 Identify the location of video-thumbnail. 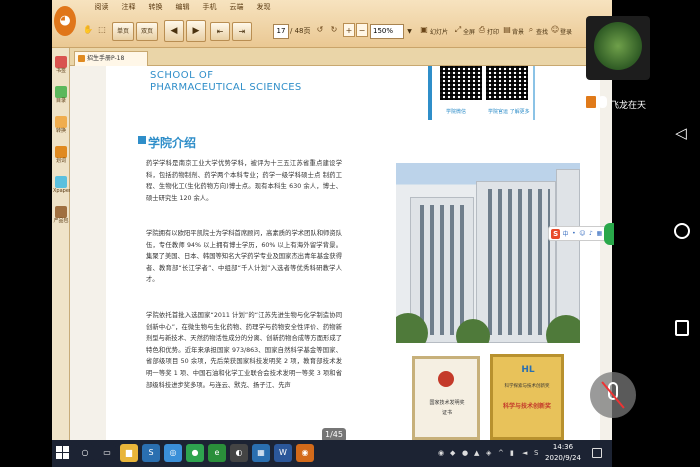
(618, 48).